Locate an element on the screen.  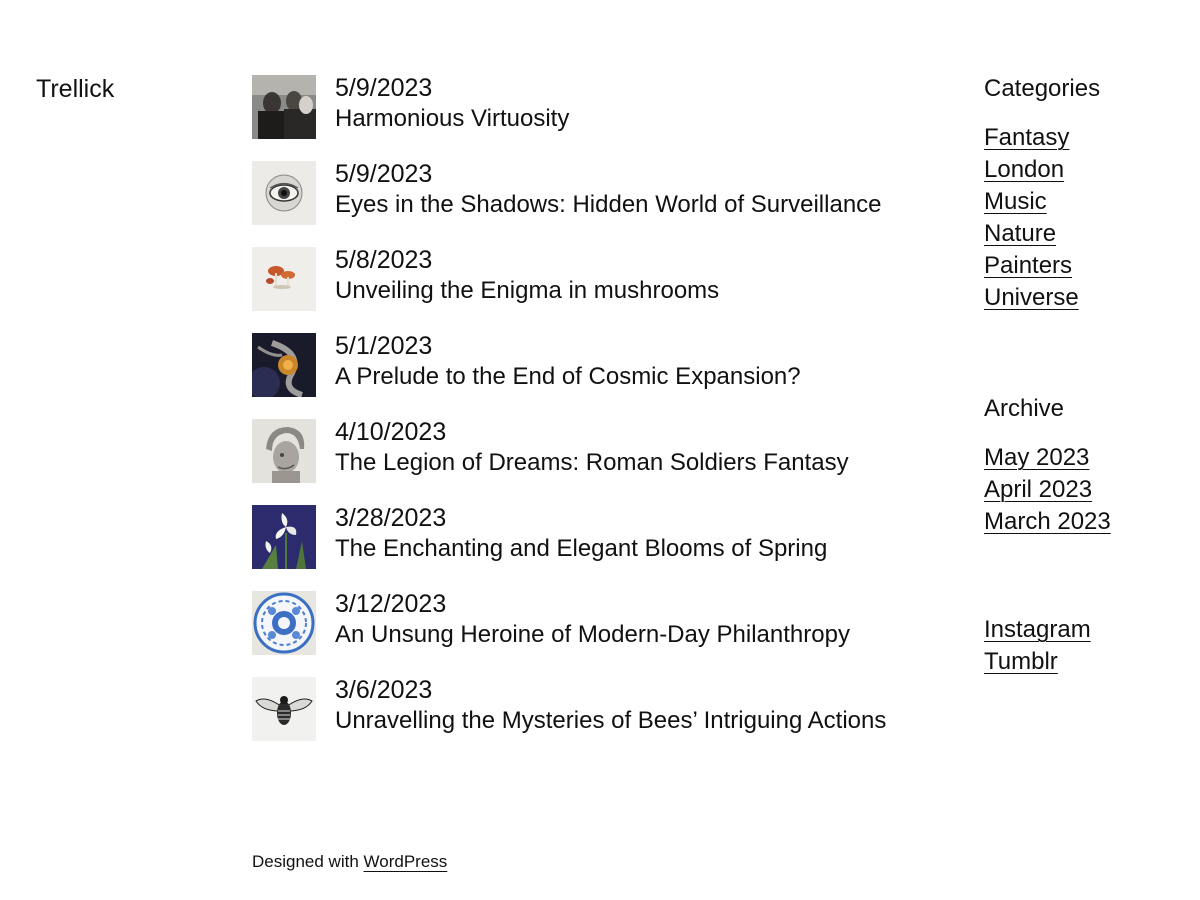
archive-widget: Archive May 2023 April 2023 March 2023 is located at coordinates (1084, 466).